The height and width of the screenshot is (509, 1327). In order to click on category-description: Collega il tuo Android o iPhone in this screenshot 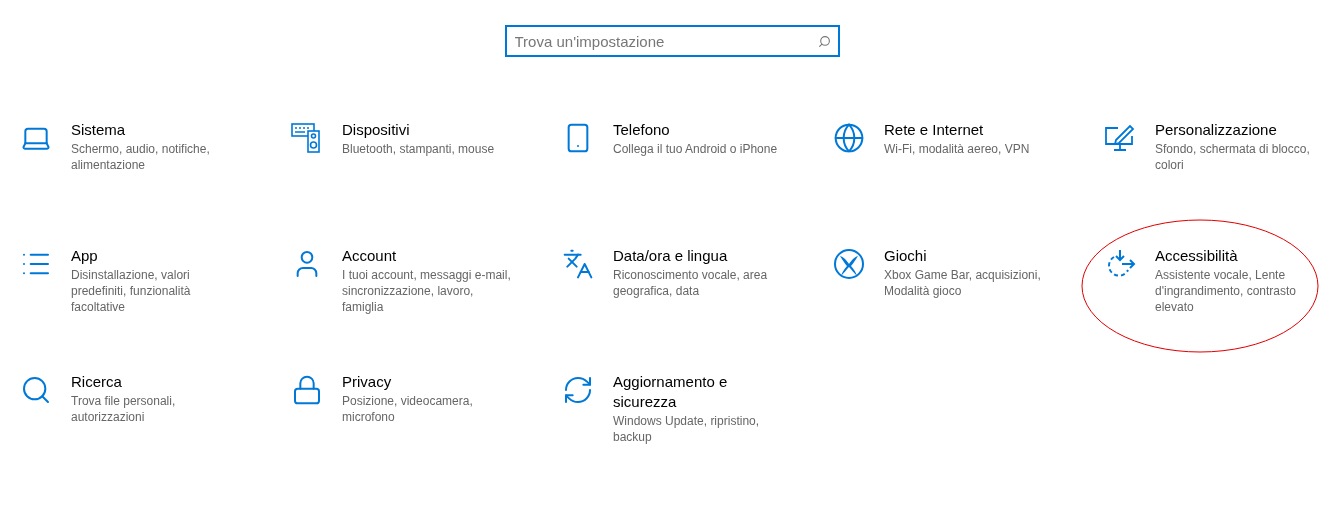, I will do `click(696, 149)`.